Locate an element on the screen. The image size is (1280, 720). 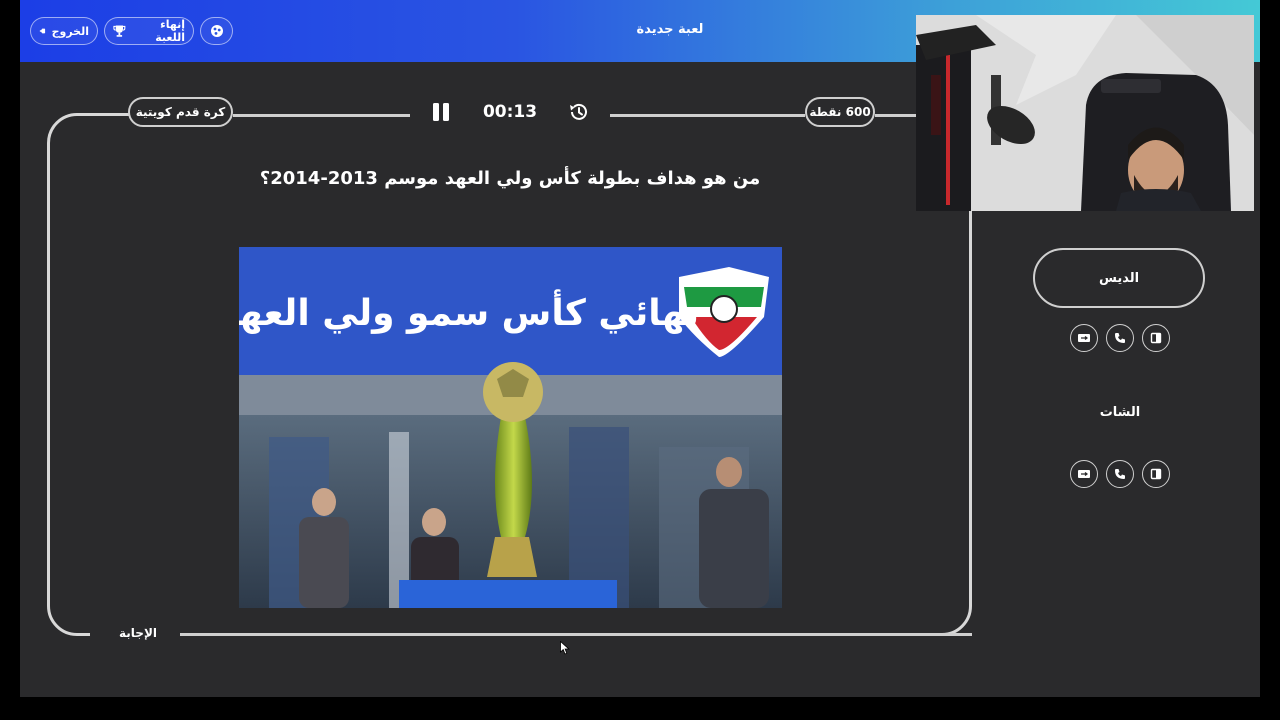
answer-button: الإجابة is located at coordinates (138, 633).